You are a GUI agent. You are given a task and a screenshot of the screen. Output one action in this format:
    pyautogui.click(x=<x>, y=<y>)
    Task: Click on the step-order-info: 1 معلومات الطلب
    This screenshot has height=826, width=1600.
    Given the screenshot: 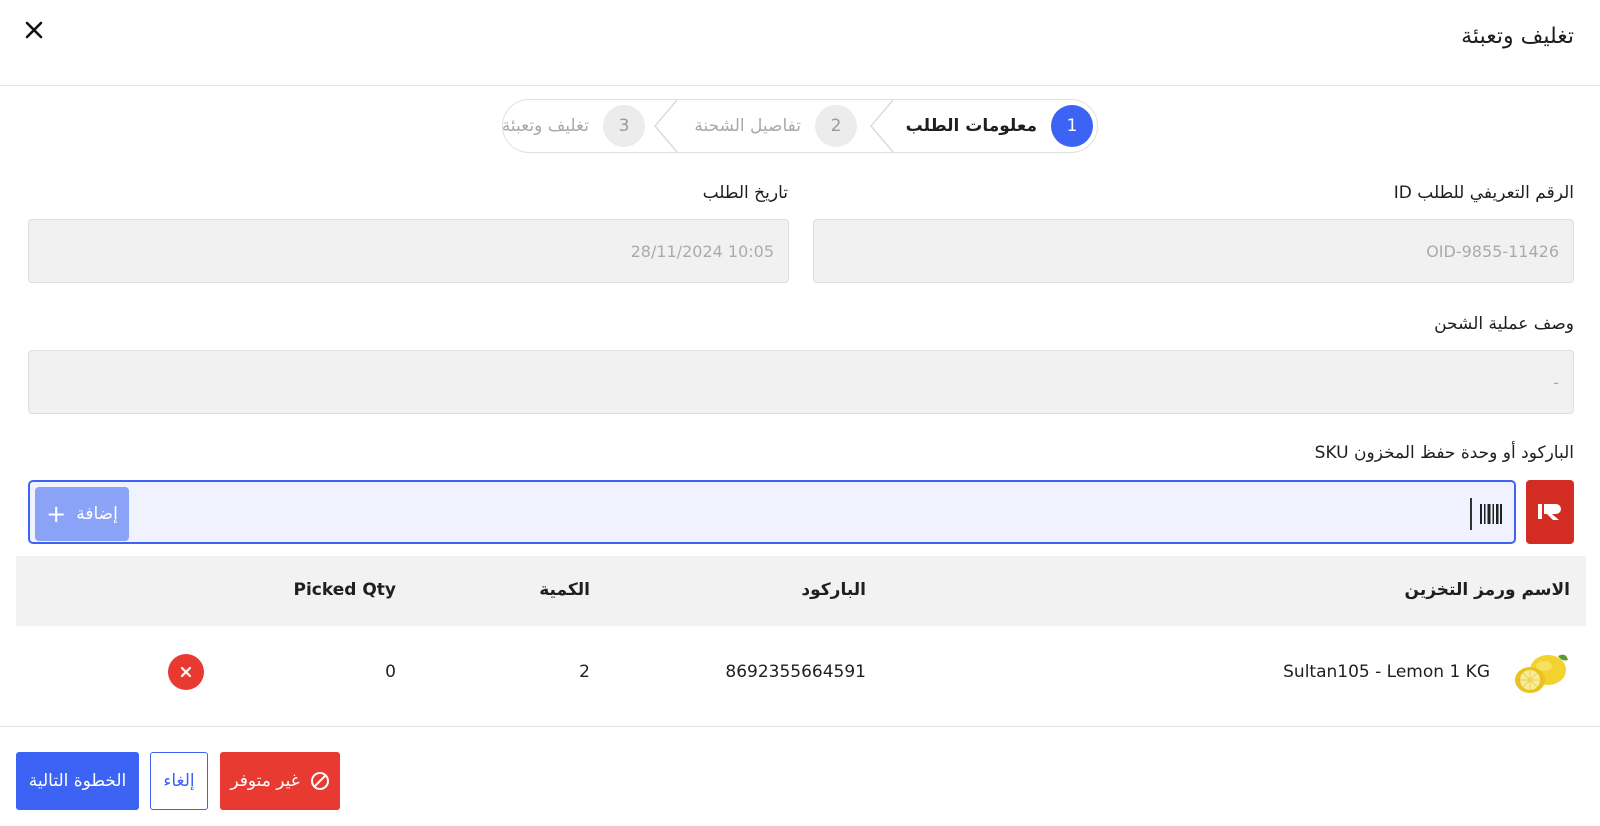 What is the action you would take?
    pyautogui.click(x=999, y=126)
    